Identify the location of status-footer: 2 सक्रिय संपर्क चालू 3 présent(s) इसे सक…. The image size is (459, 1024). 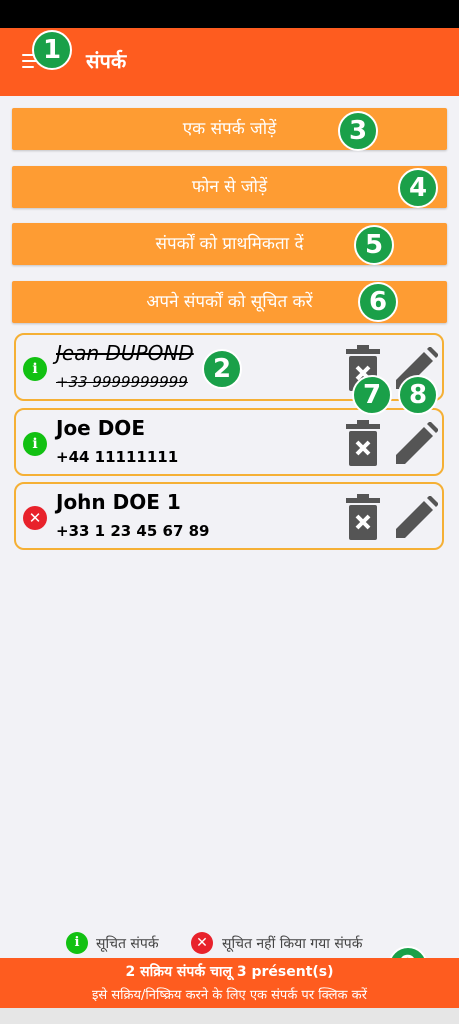
(229, 983).